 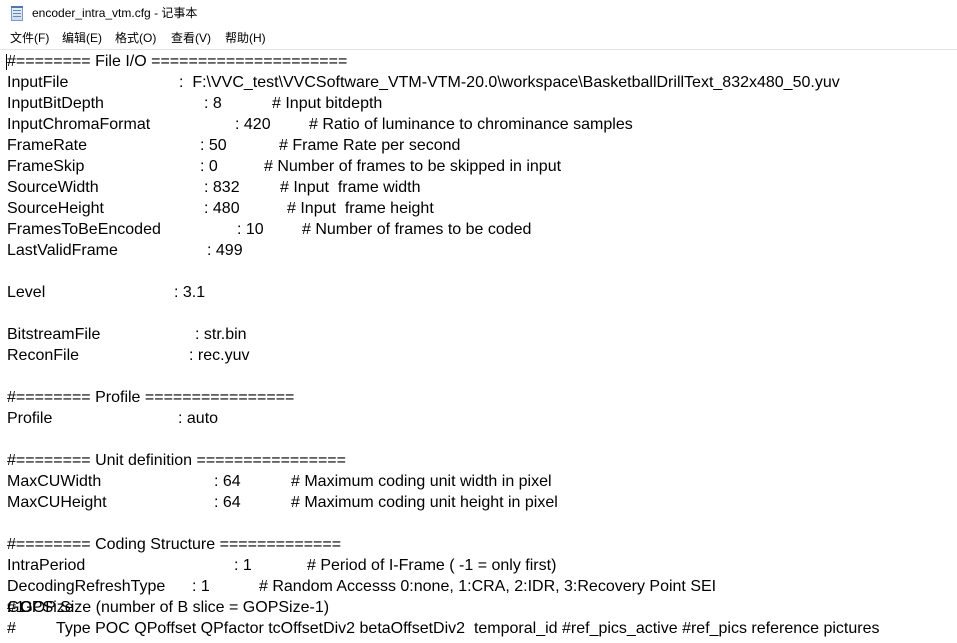 I want to click on config-key: #, so click(x=11, y=628).